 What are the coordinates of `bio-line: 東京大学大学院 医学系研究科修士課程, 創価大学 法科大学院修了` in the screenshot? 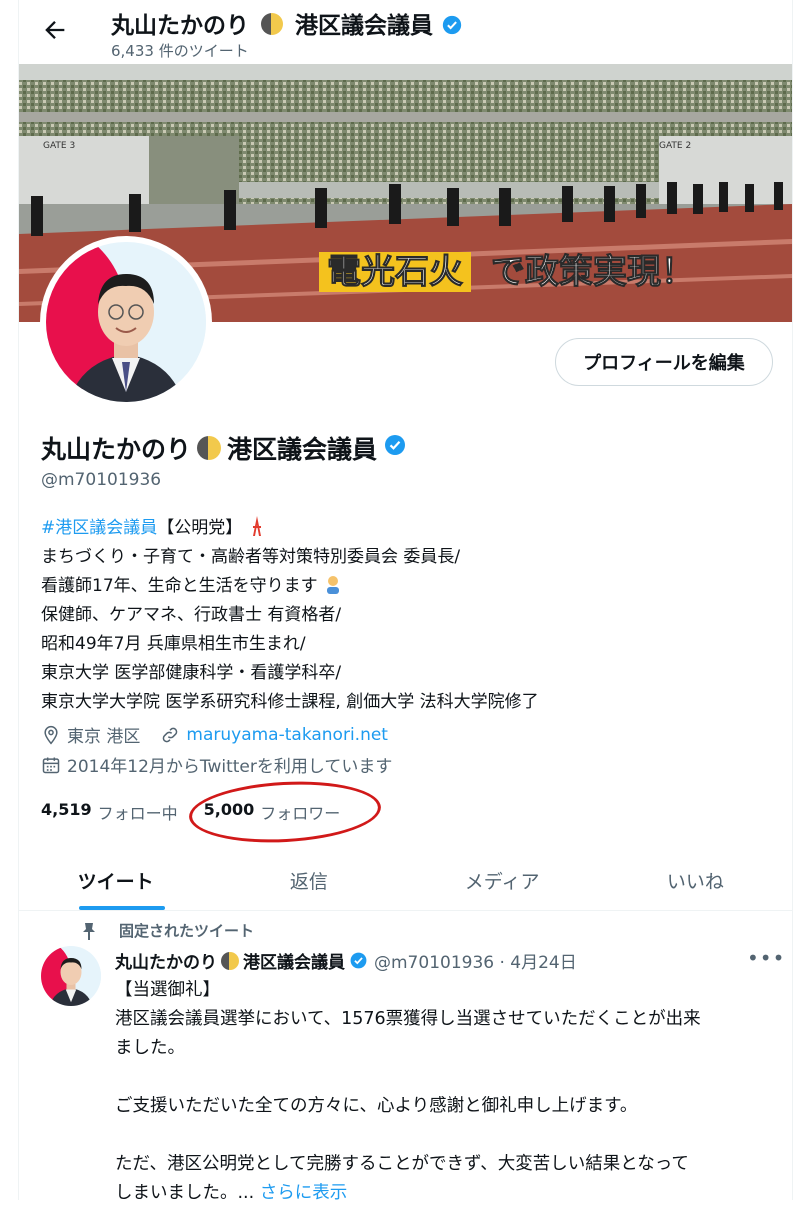 It's located at (290, 702).